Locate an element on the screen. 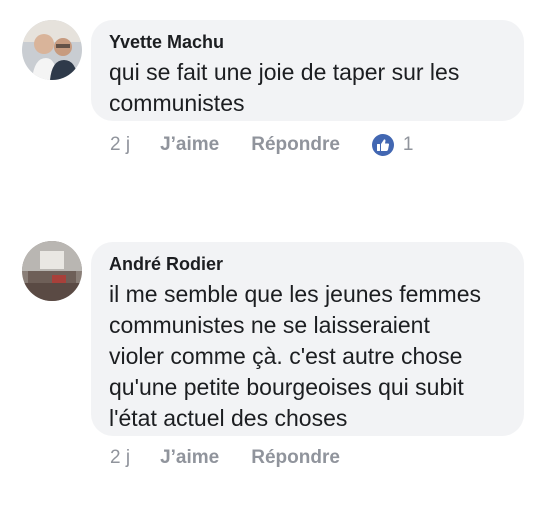  comment-text-line: violer comme çà. c'est autre chose is located at coordinates (286, 356).